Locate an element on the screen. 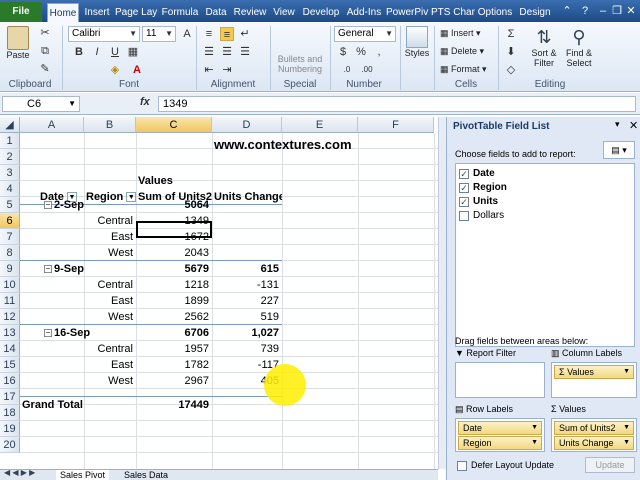  filter-dropdown-icon: ▼ is located at coordinates (131, 197).